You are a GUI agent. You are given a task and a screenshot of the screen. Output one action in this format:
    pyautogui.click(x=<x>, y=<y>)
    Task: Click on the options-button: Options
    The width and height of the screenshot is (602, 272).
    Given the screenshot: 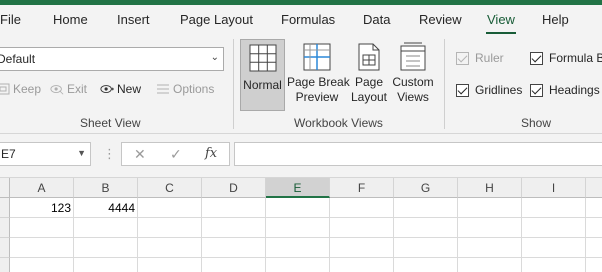 What is the action you would take?
    pyautogui.click(x=185, y=89)
    